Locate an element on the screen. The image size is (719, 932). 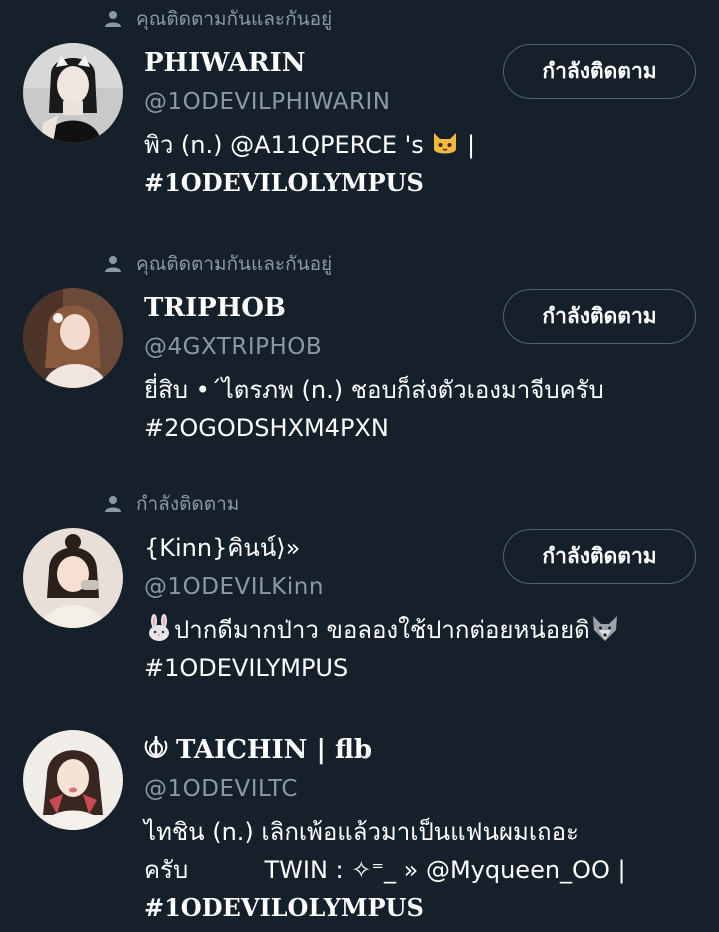
wolf-face-emoji is located at coordinates (604, 628).